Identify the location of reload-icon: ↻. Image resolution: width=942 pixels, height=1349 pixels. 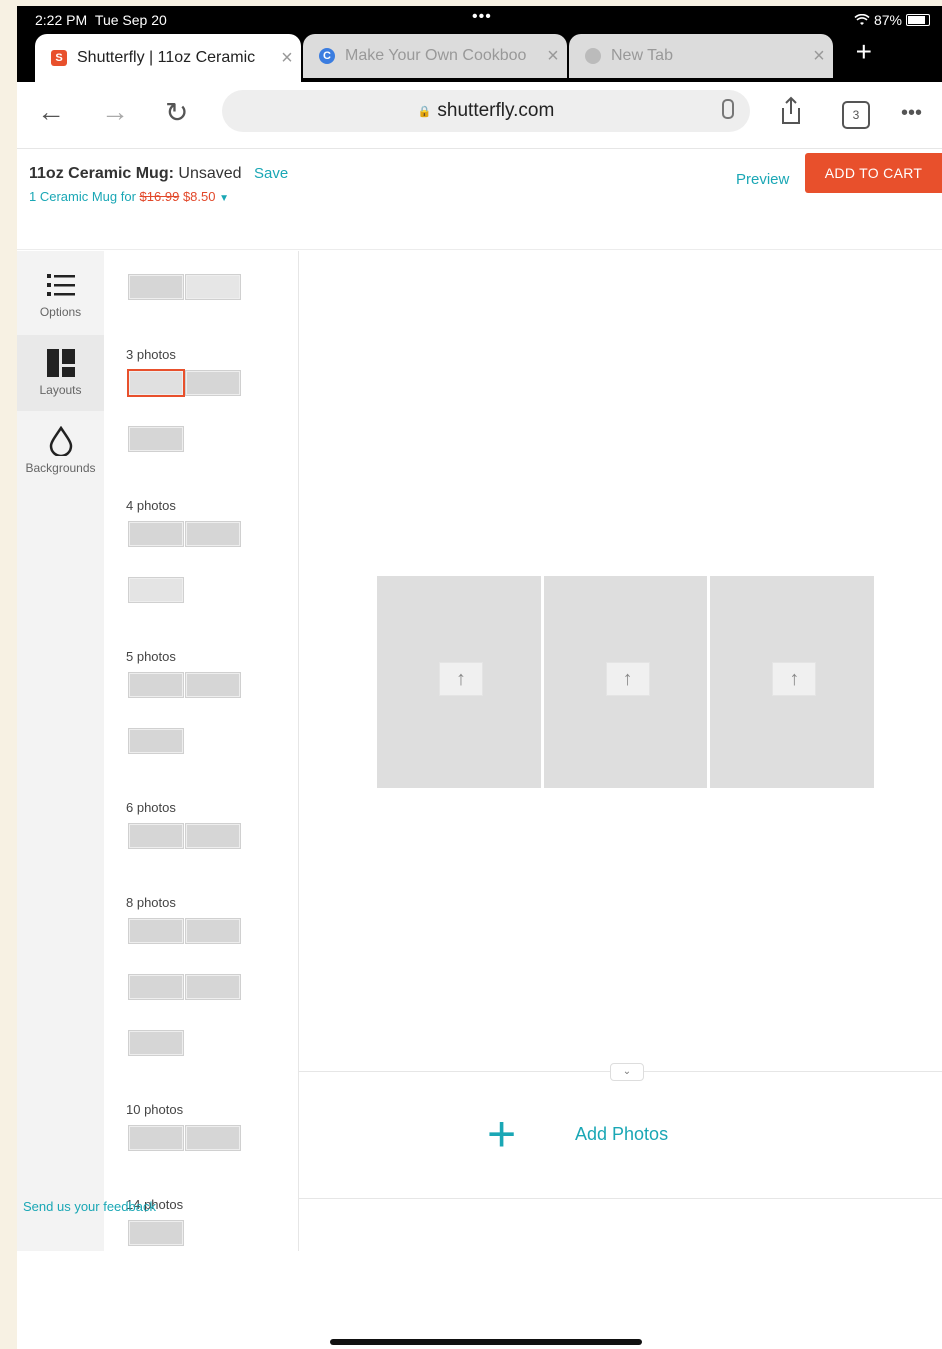
(176, 112).